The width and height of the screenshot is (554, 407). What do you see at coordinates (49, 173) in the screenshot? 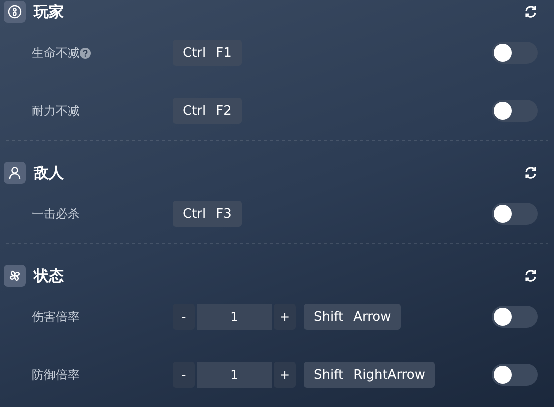
I see `section-title: 敌人` at bounding box center [49, 173].